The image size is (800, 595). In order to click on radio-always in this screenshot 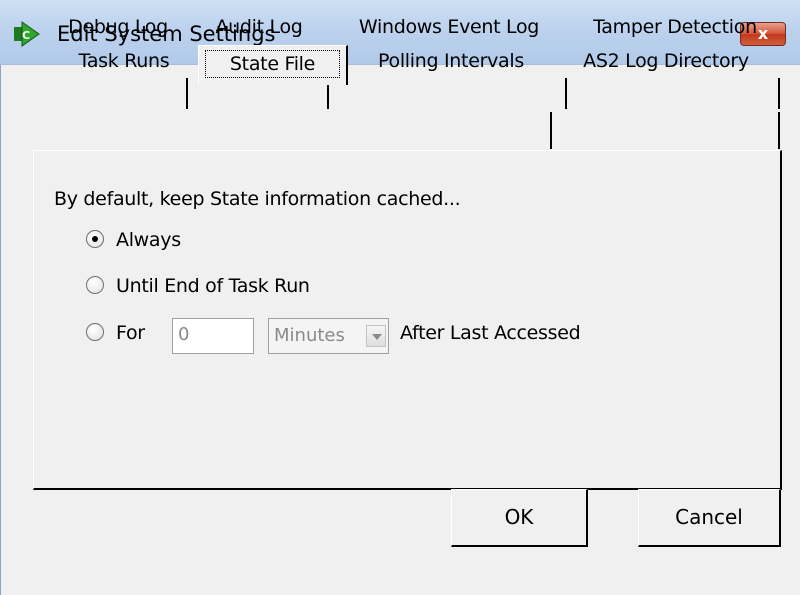, I will do `click(95, 239)`.